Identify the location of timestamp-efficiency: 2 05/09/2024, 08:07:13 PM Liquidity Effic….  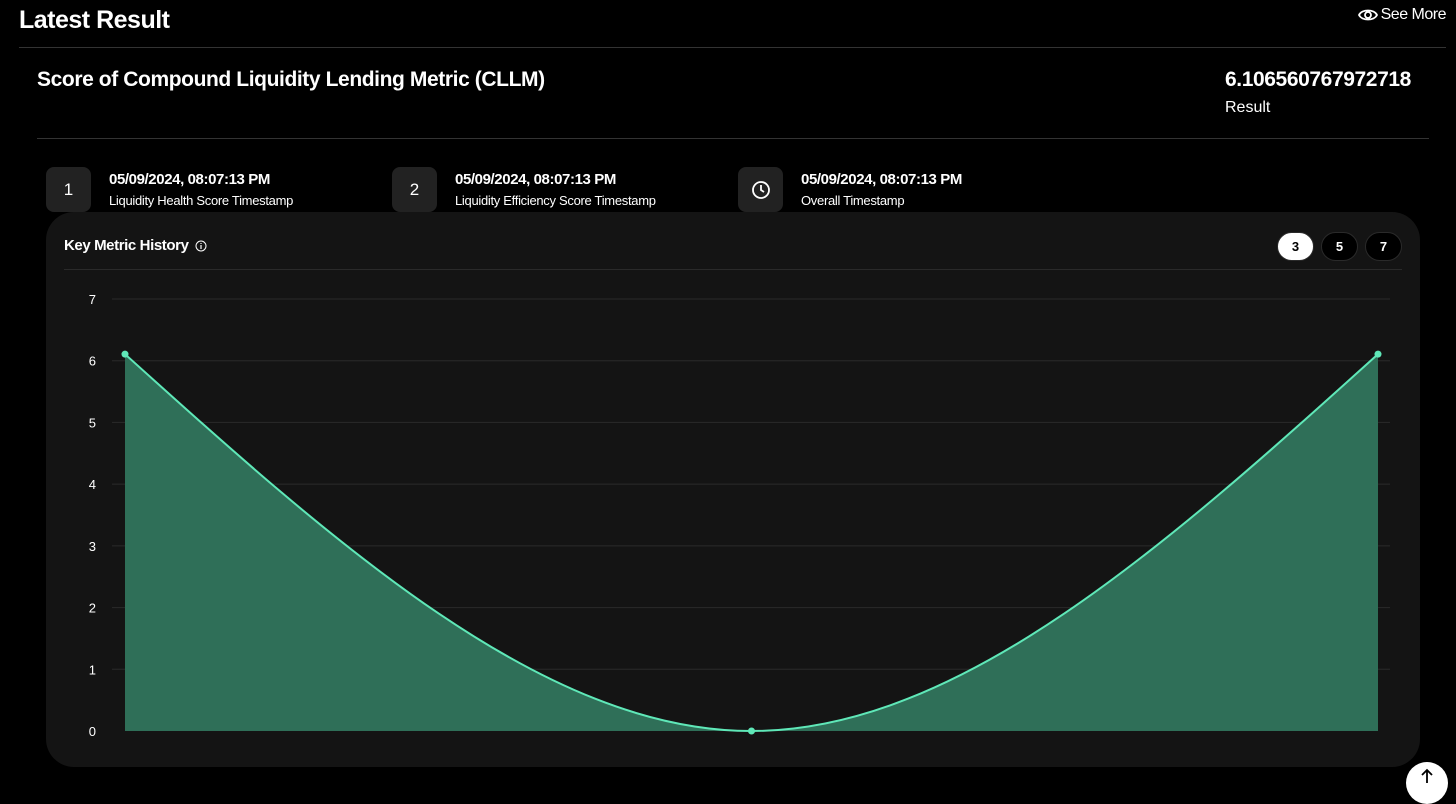
(524, 189).